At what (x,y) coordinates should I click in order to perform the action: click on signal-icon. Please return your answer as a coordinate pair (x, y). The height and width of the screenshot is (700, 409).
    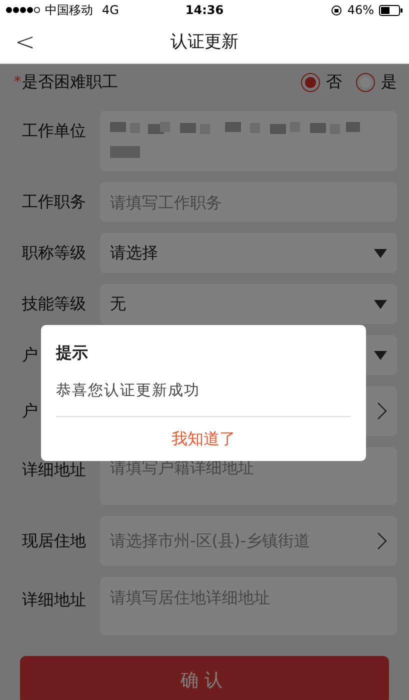
    Looking at the image, I should click on (23, 10).